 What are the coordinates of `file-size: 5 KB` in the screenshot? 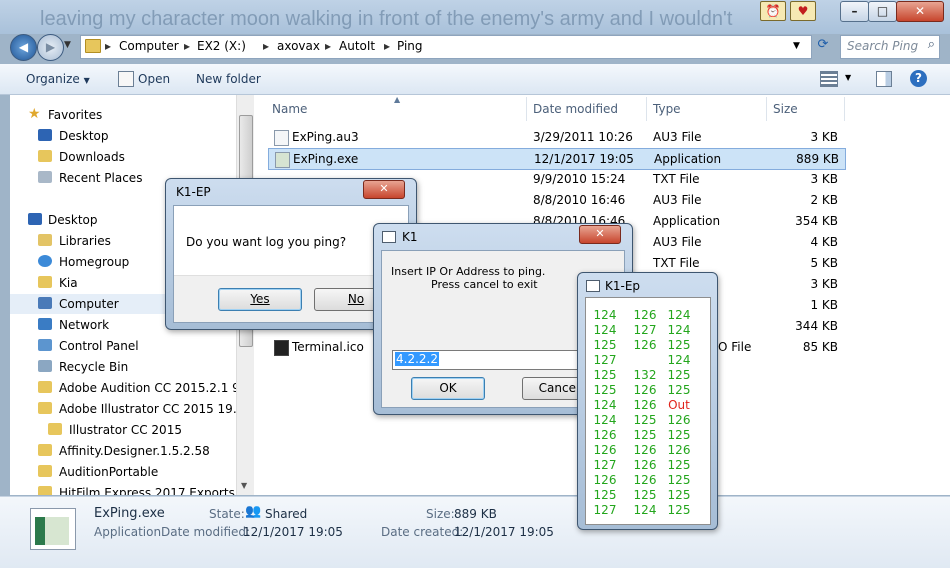 It's located at (824, 263).